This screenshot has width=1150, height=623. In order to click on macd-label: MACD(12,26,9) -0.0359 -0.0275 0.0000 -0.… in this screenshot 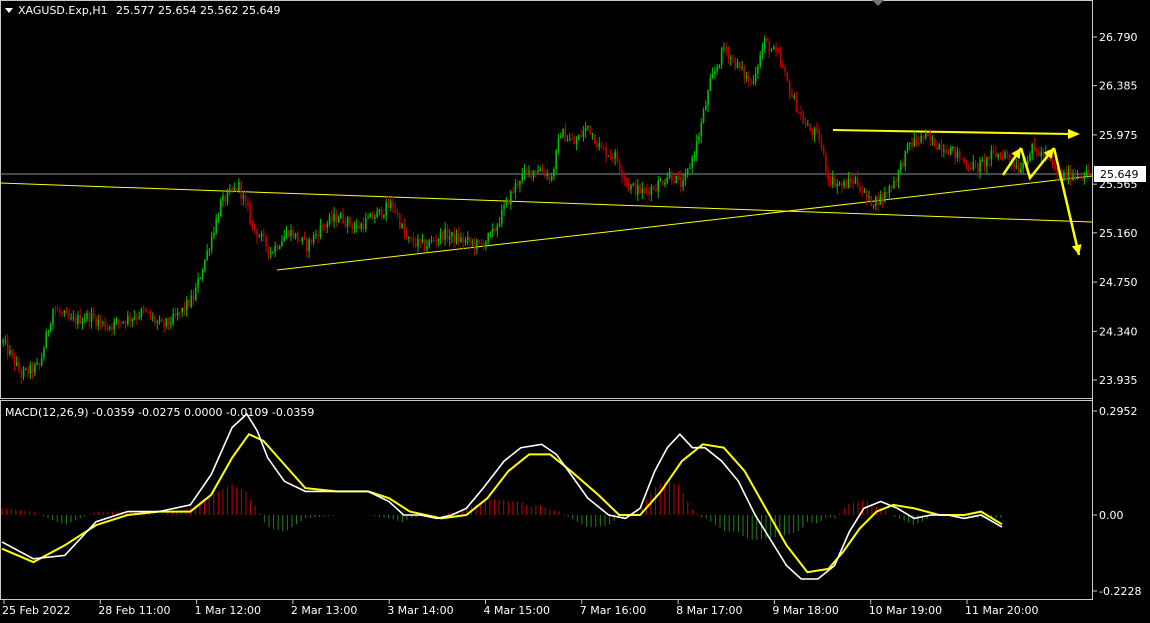, I will do `click(159, 412)`.